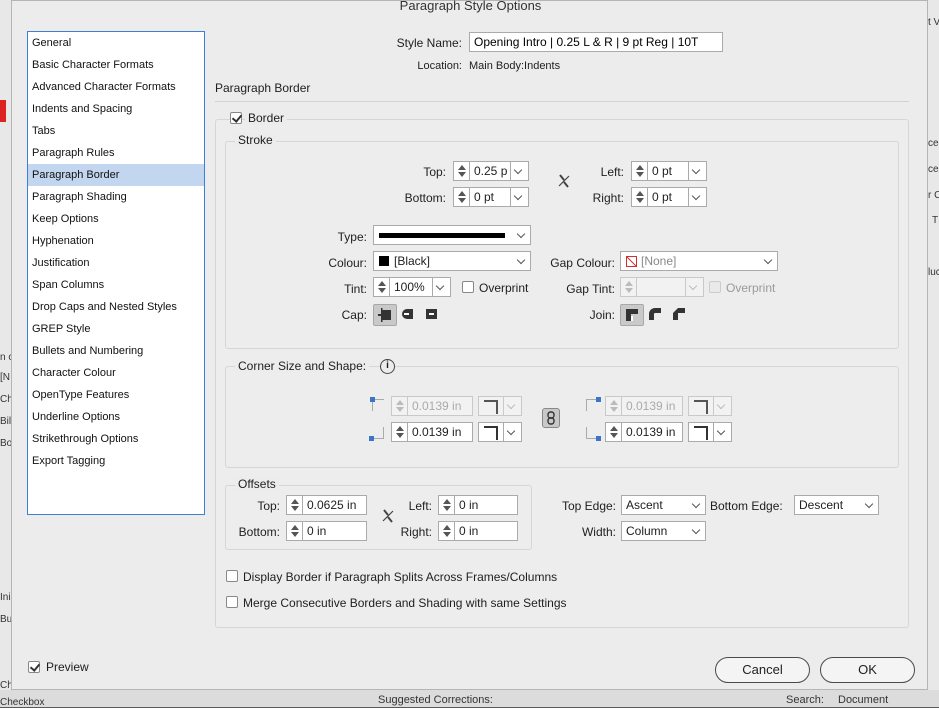 This screenshot has width=939, height=708. Describe the element at coordinates (116, 439) in the screenshot. I see `sidebar-item-strikethrough-options: Strikethrough Options` at that location.